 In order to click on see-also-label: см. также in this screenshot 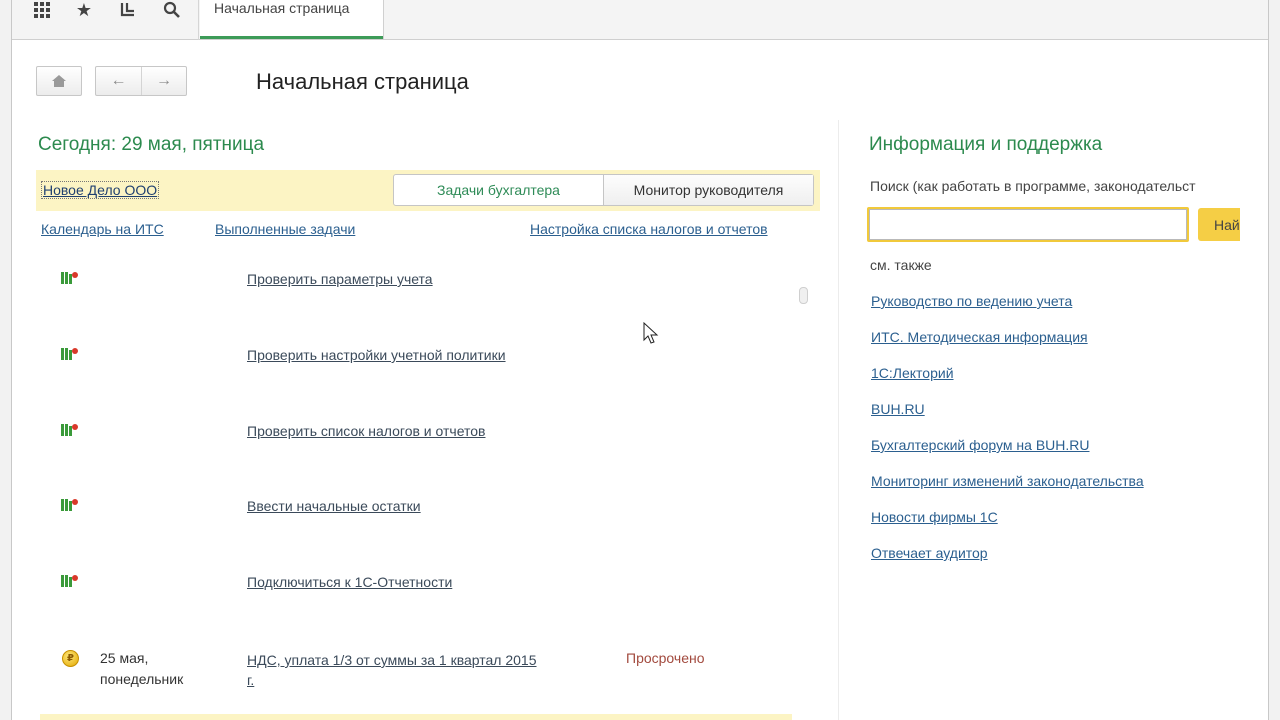, I will do `click(901, 265)`.